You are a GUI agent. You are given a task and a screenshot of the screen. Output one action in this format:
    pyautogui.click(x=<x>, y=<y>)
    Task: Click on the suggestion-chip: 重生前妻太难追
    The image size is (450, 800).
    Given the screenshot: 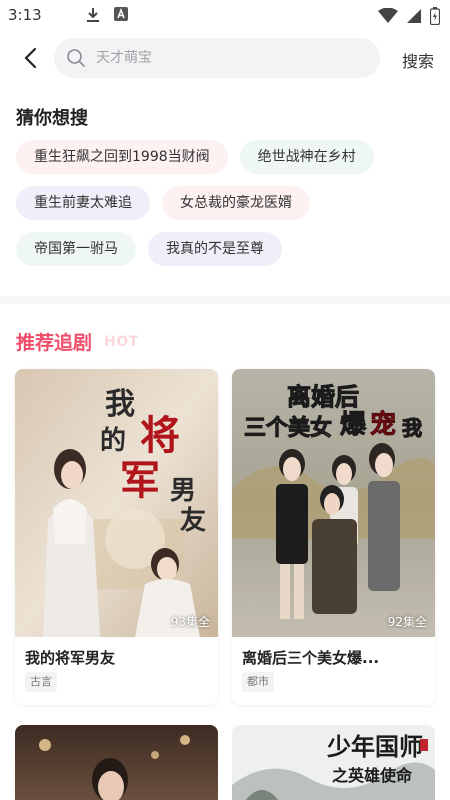 What is the action you would take?
    pyautogui.click(x=83, y=203)
    